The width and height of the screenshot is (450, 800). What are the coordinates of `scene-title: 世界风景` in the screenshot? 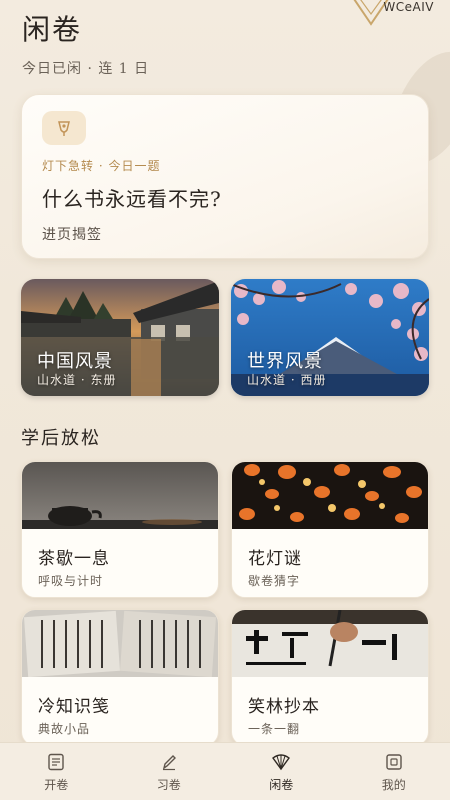 It's located at (285, 361).